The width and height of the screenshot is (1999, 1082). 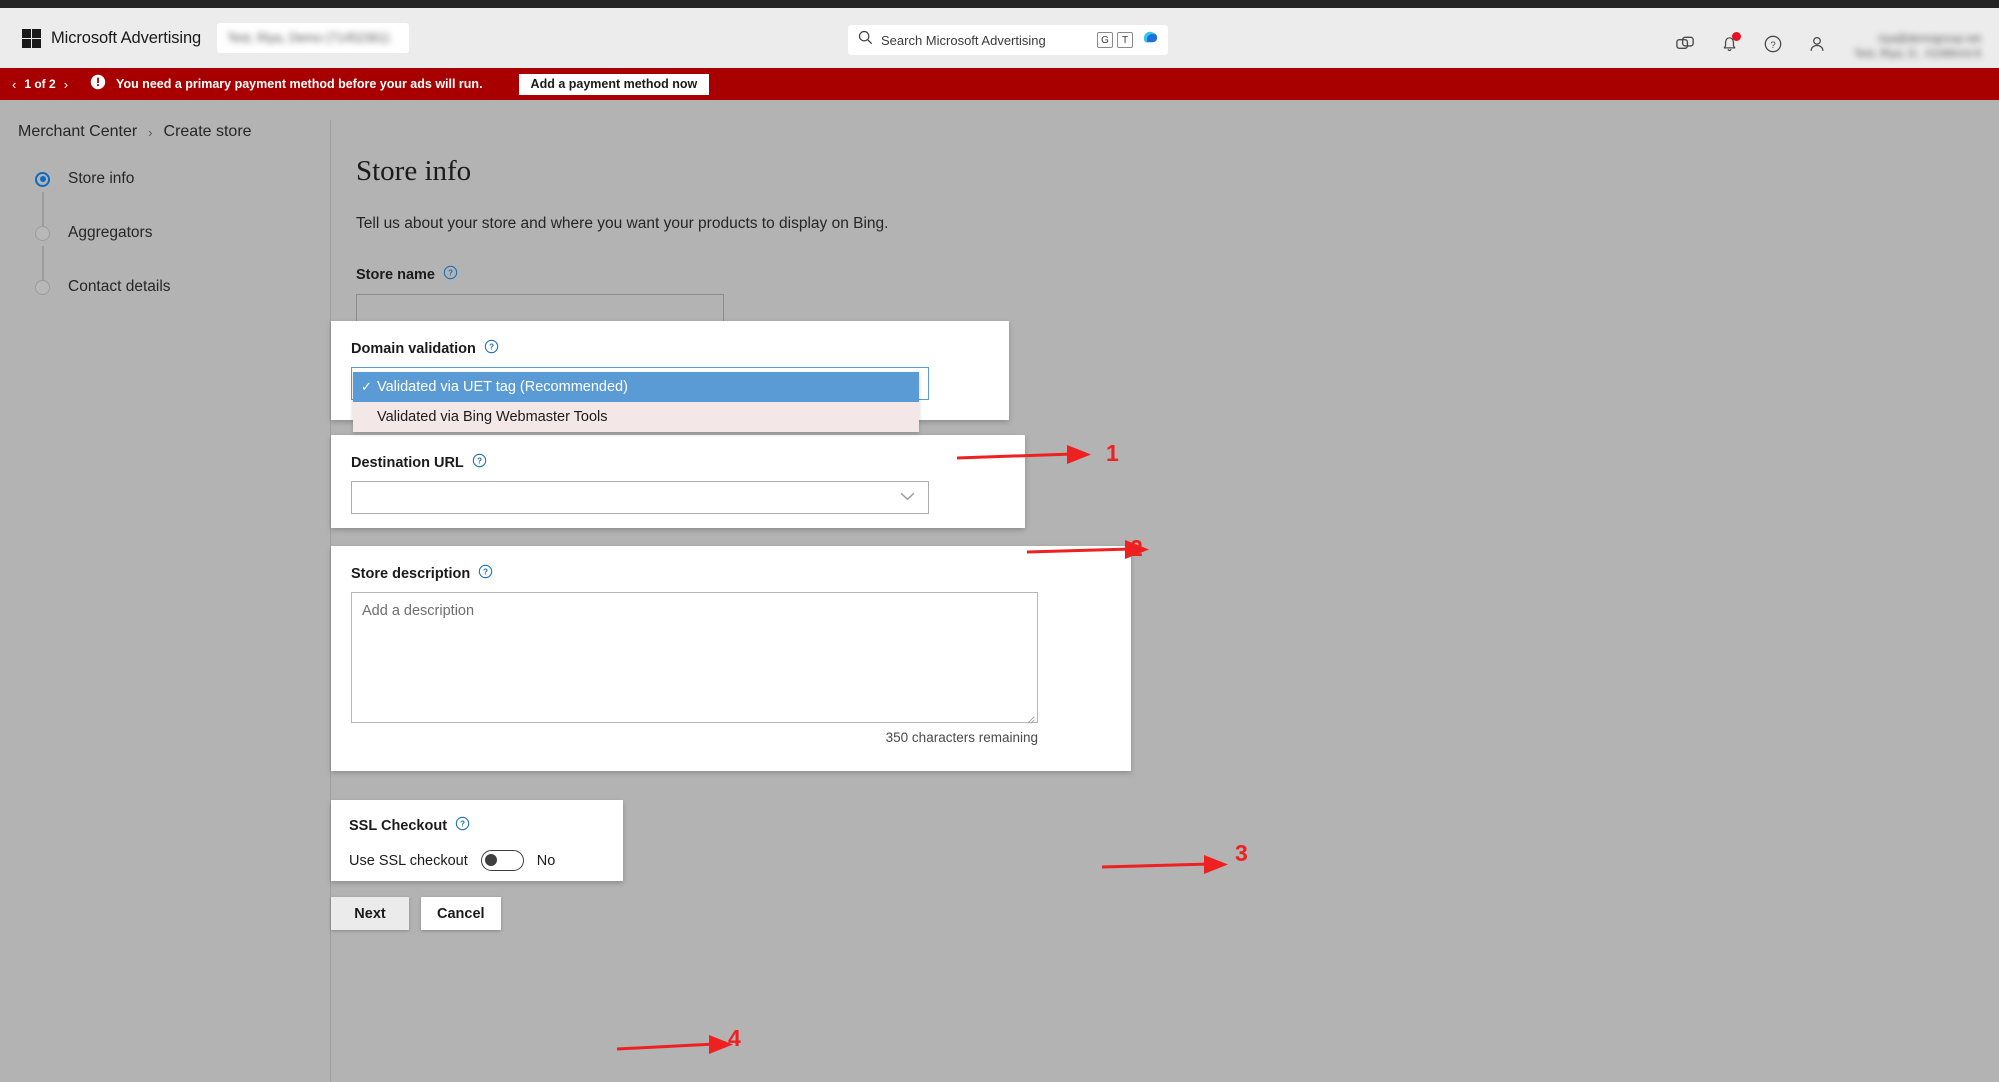 I want to click on sidebar-item-label: Contact details, so click(x=119, y=286).